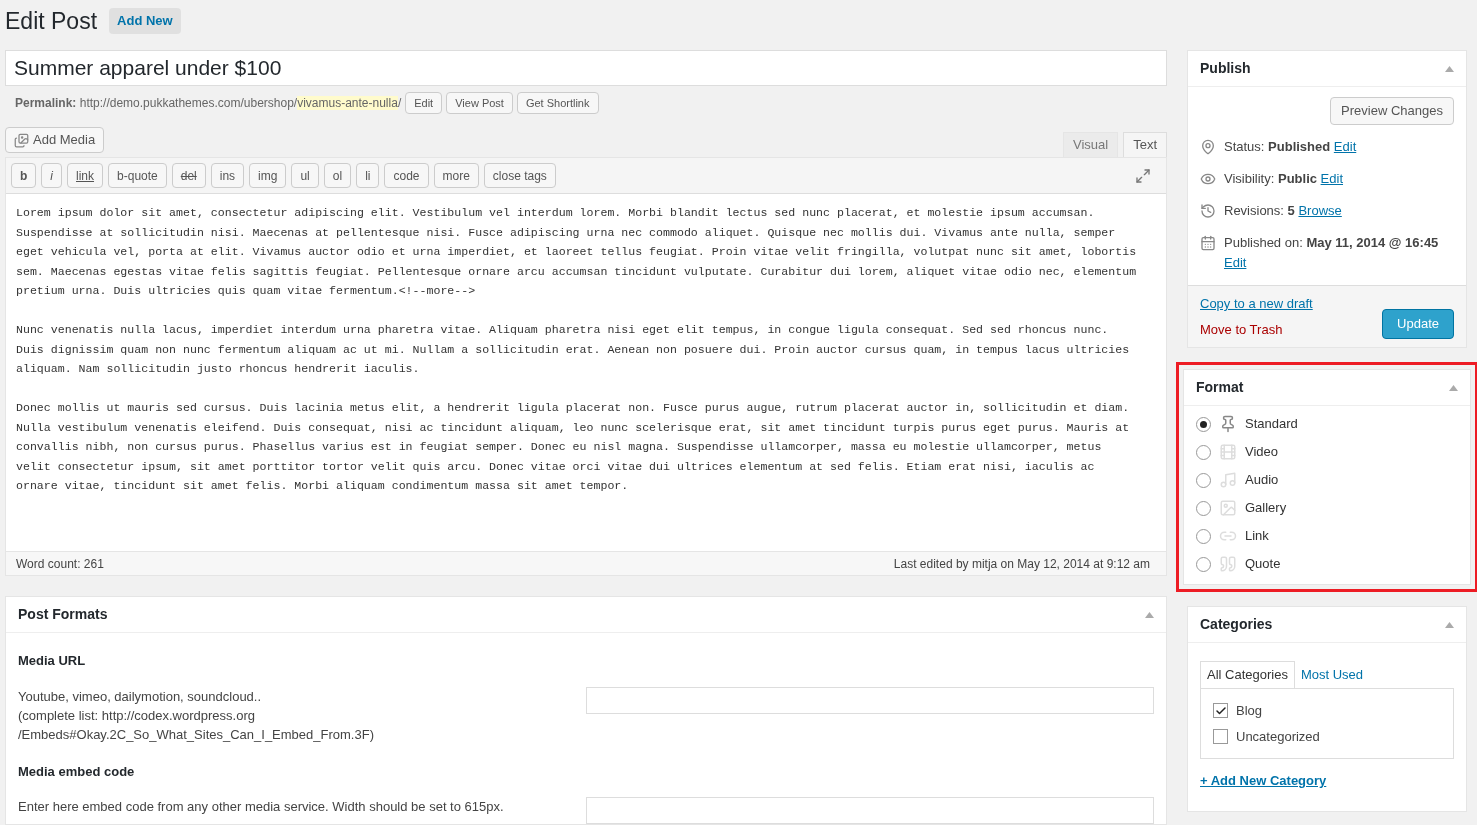 This screenshot has height=825, width=1477. What do you see at coordinates (557, 103) in the screenshot?
I see `permalink-button: Get Shortlink` at bounding box center [557, 103].